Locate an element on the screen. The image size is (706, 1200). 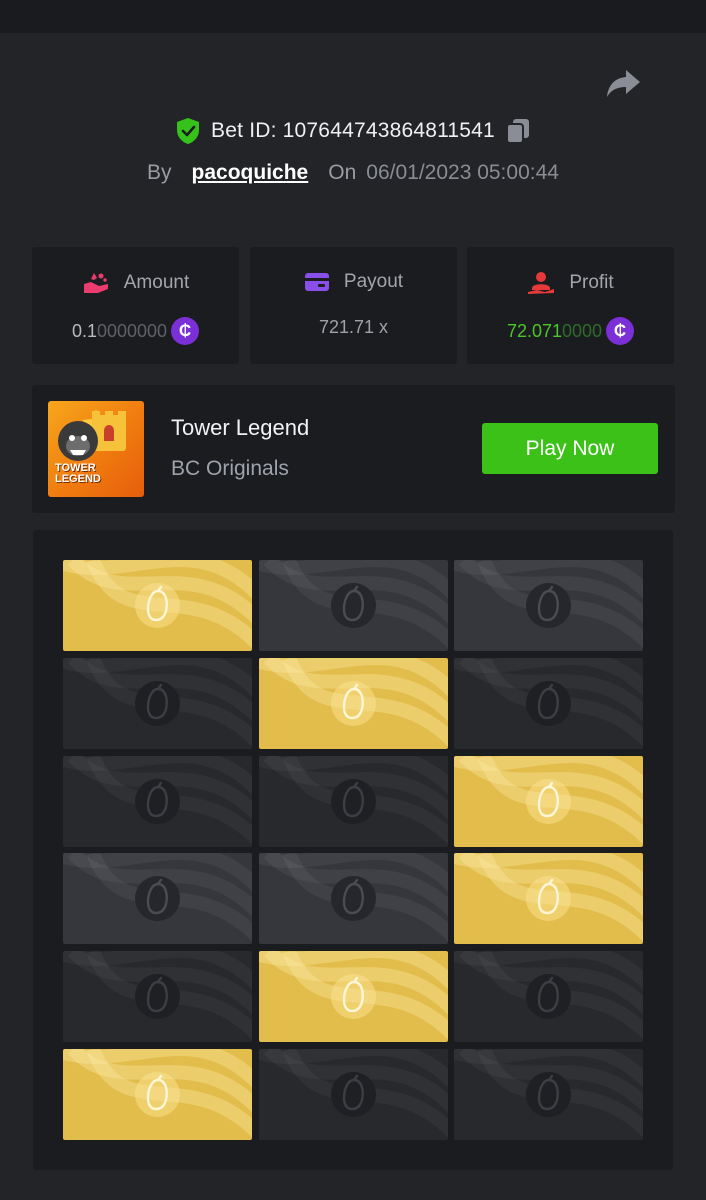
payout-value-text: 721.71 x is located at coordinates (353, 327).